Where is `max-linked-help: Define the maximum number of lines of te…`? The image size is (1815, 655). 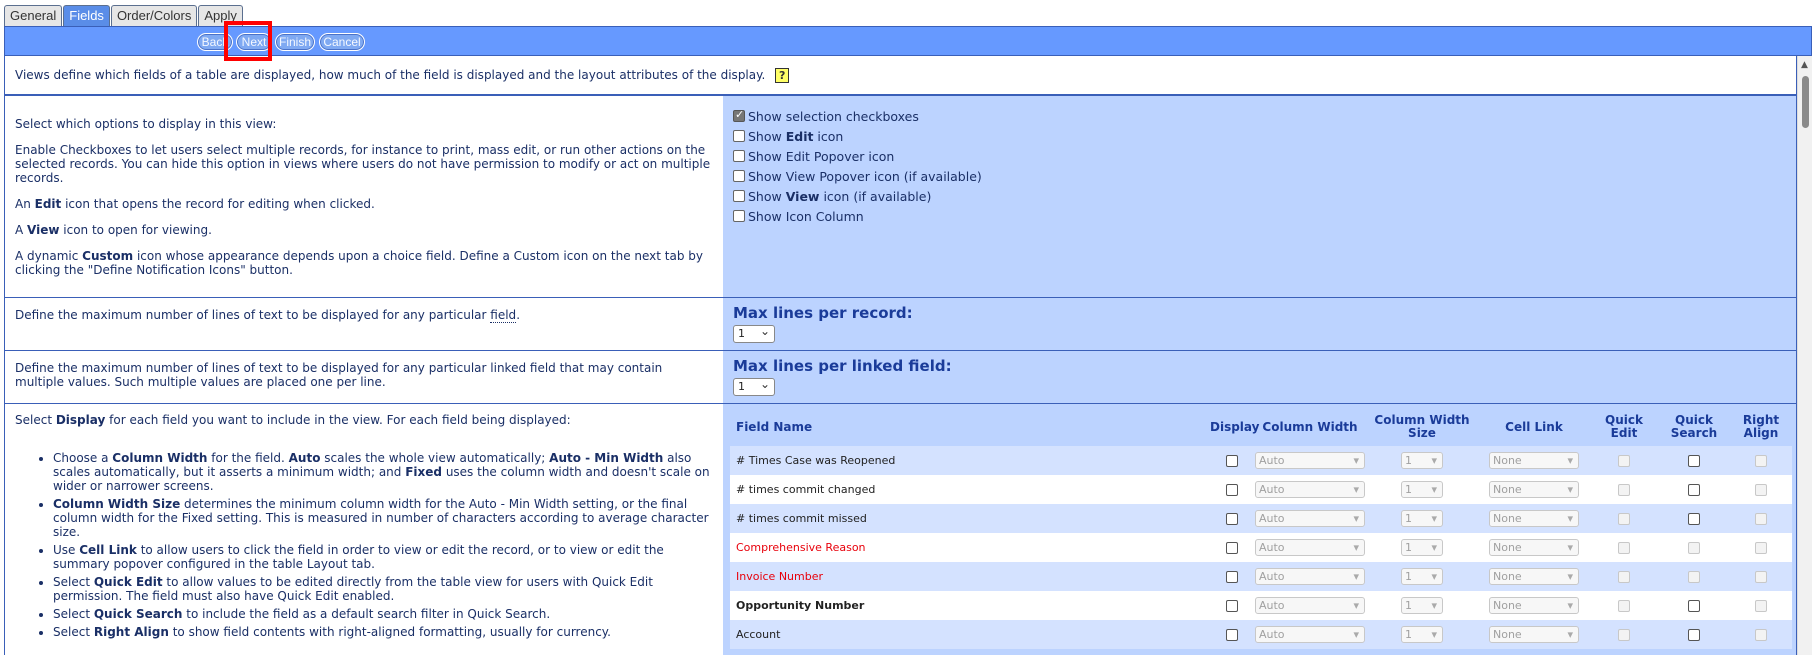 max-linked-help: Define the maximum number of lines of te… is located at coordinates (364, 377).